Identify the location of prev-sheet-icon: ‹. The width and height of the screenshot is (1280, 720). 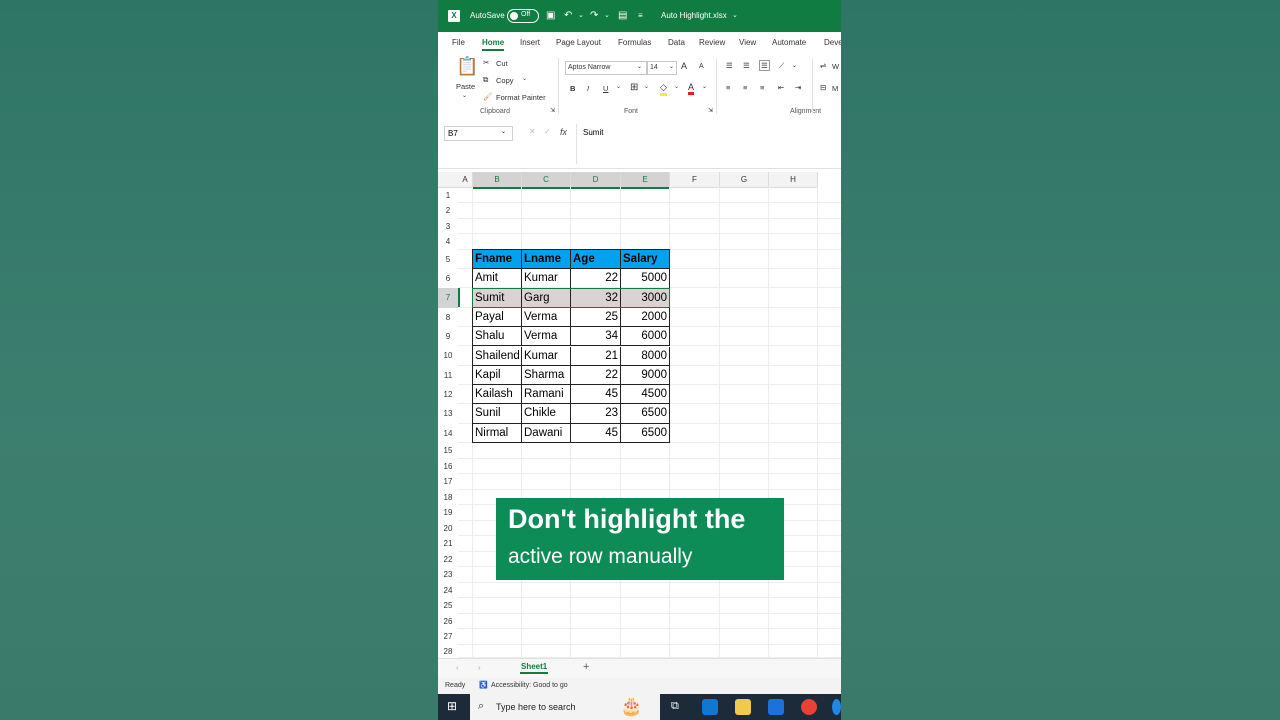
(457, 667).